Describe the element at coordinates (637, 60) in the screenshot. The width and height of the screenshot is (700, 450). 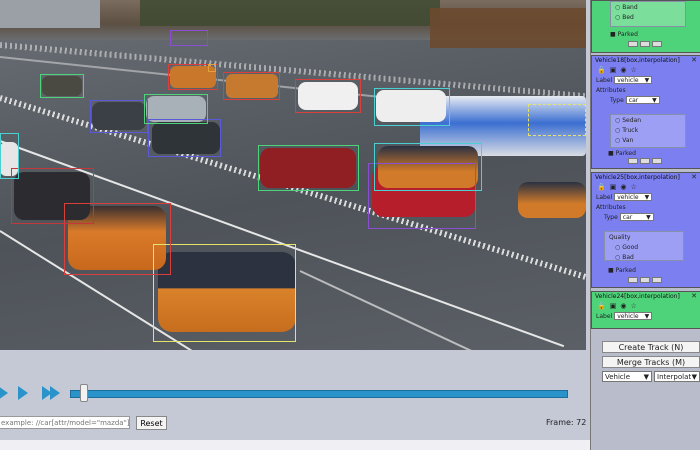
I see `track-title: Vehicle18[box,interpolation]` at that location.